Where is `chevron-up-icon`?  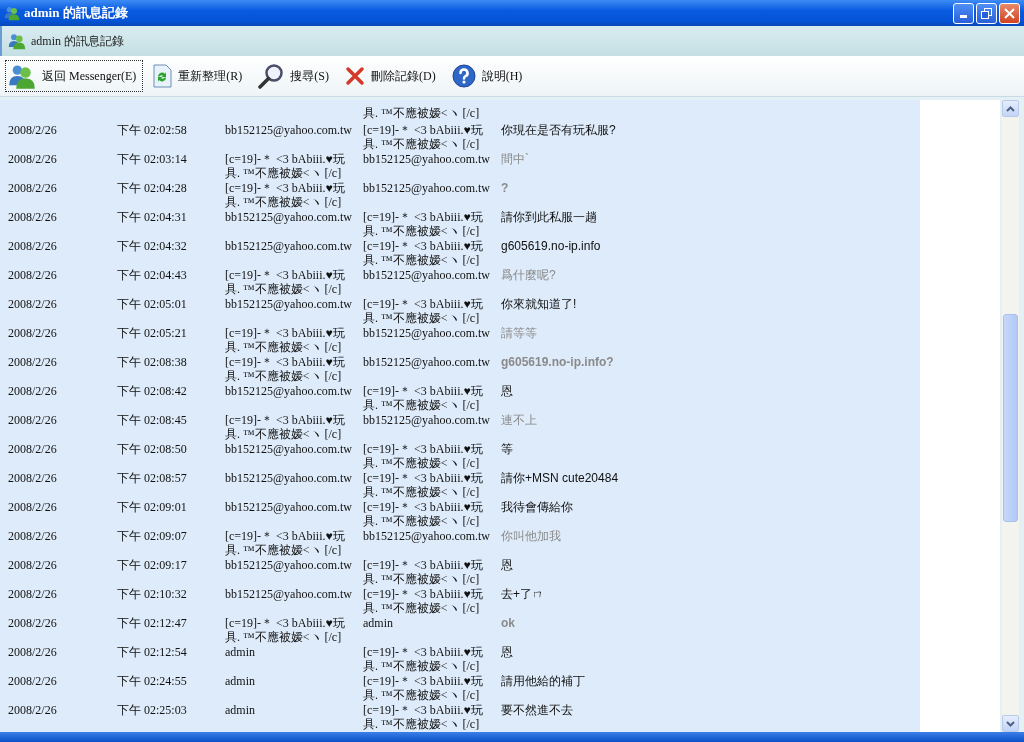 chevron-up-icon is located at coordinates (1010, 108).